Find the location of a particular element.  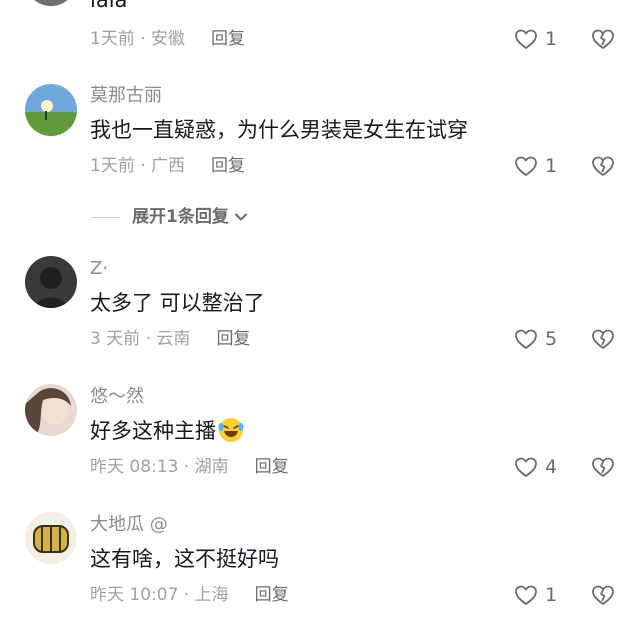

comment-time-location: 昨天 08:13 · 湖南 is located at coordinates (159, 467).